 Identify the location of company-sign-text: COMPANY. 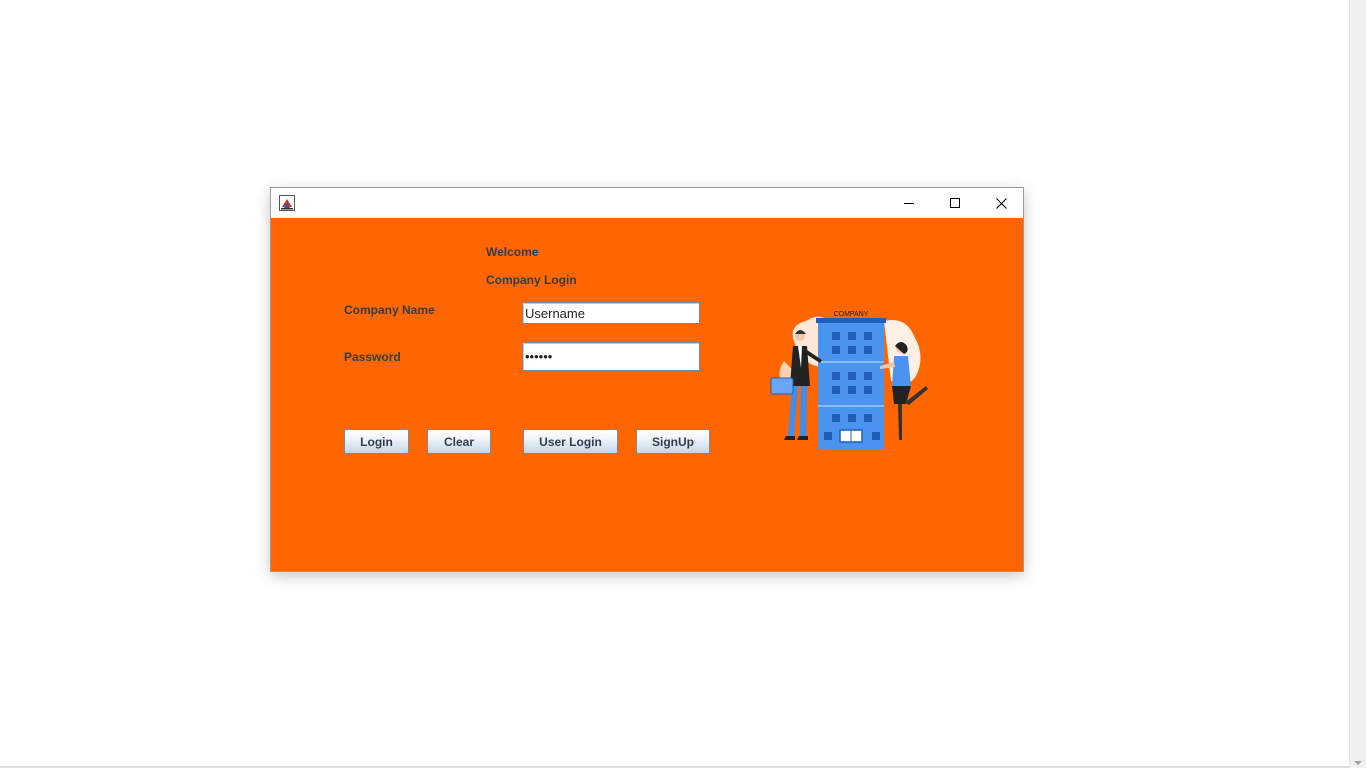
(851, 314).